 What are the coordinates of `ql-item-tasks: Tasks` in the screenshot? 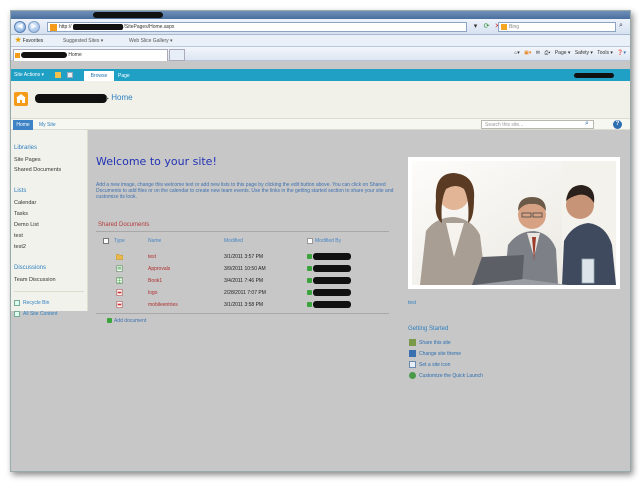 It's located at (21, 214).